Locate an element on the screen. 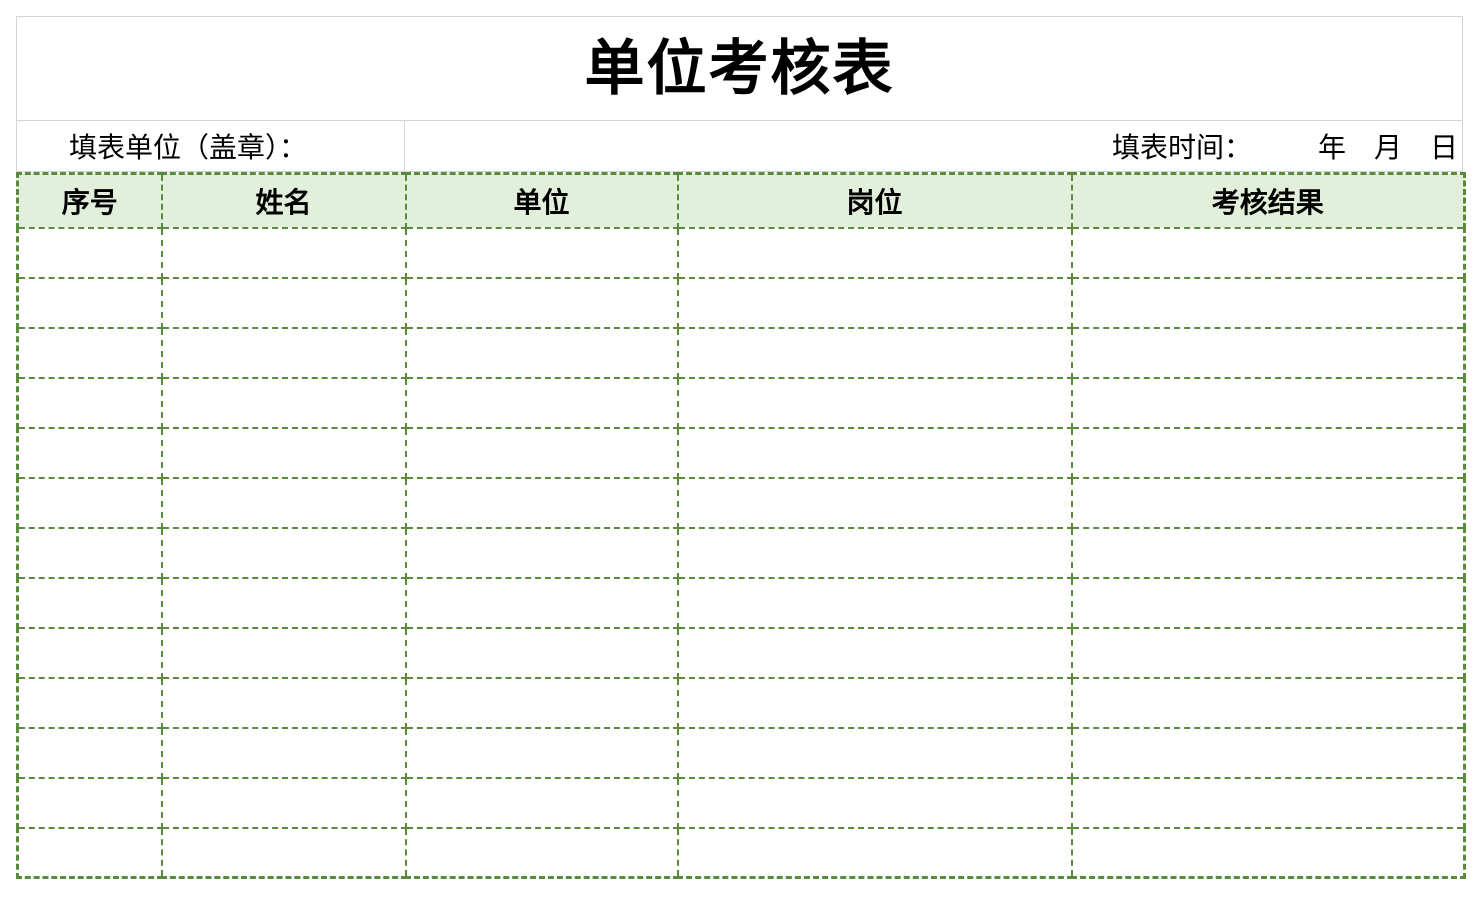 This screenshot has height=920, width=1480. sheet-title: 单位考核表 is located at coordinates (739, 68).